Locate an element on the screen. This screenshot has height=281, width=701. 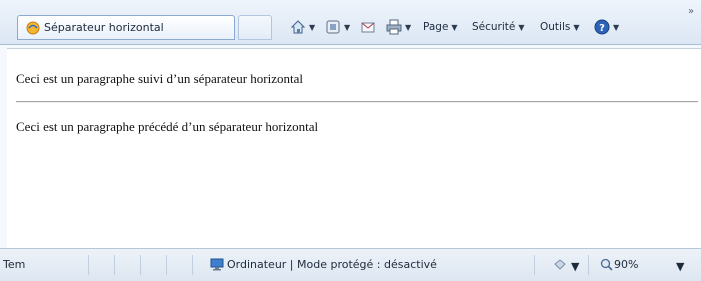
tools-menu: Outils ▼ is located at coordinates (560, 27).